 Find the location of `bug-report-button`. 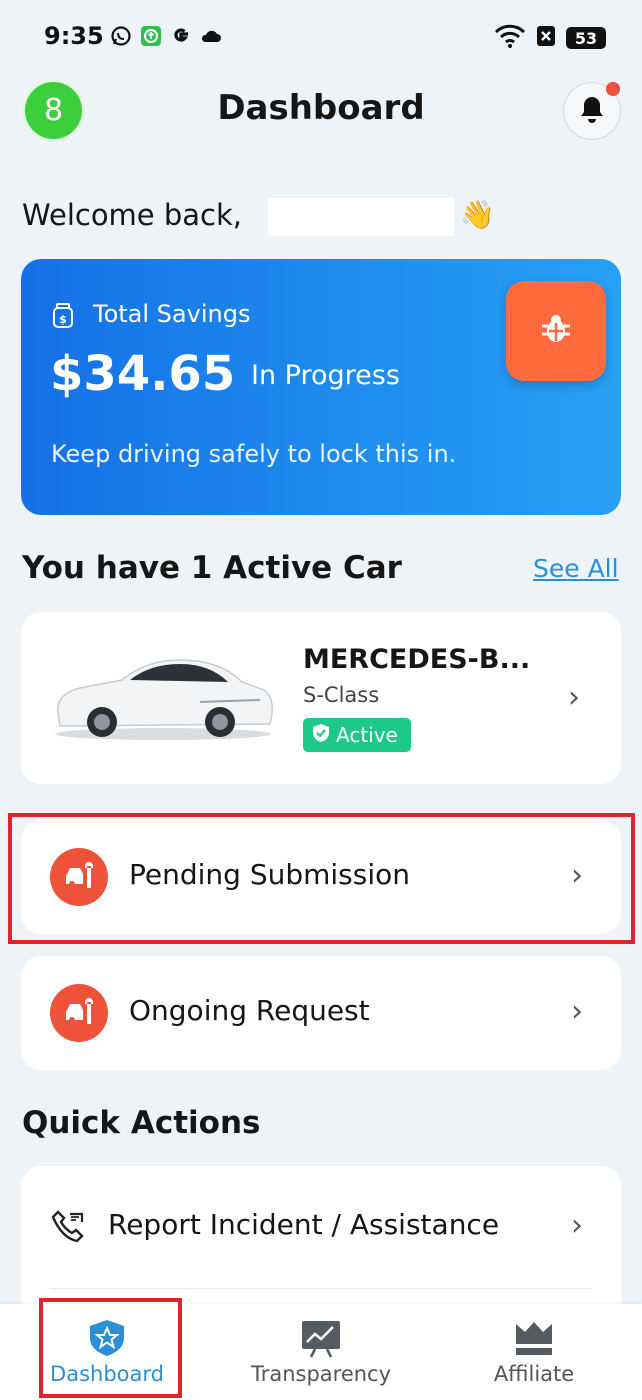

bug-report-button is located at coordinates (556, 331).